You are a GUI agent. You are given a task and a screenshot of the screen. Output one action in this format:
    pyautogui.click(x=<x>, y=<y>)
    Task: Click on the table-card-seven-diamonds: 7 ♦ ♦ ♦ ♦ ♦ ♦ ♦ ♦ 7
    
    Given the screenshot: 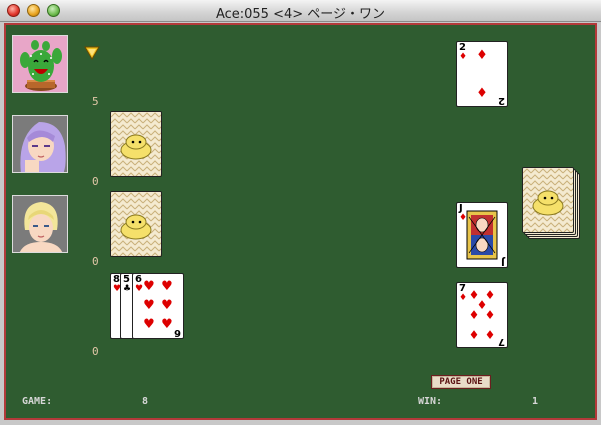 What is the action you would take?
    pyautogui.click(x=482, y=315)
    